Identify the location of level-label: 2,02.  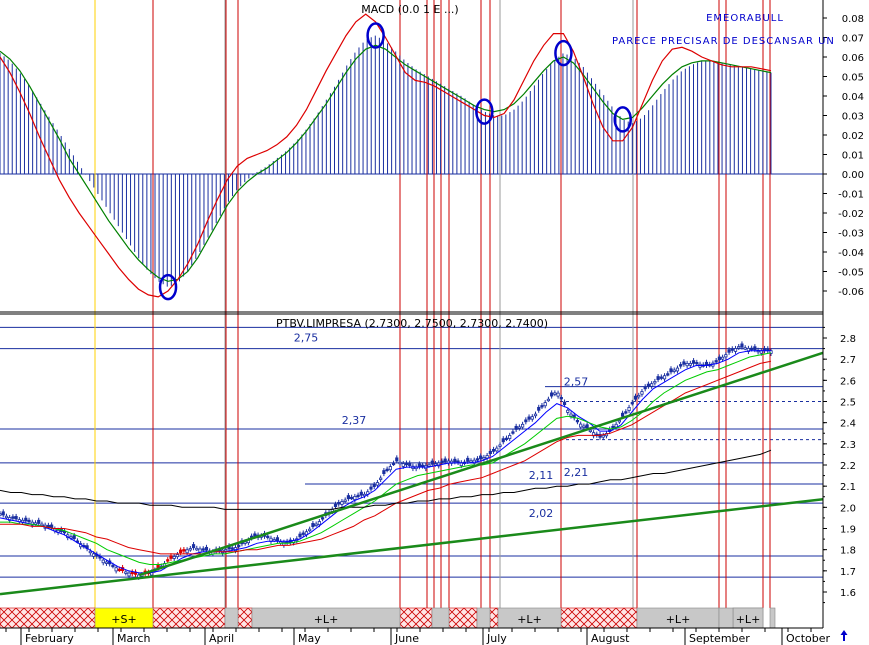
(541, 513).